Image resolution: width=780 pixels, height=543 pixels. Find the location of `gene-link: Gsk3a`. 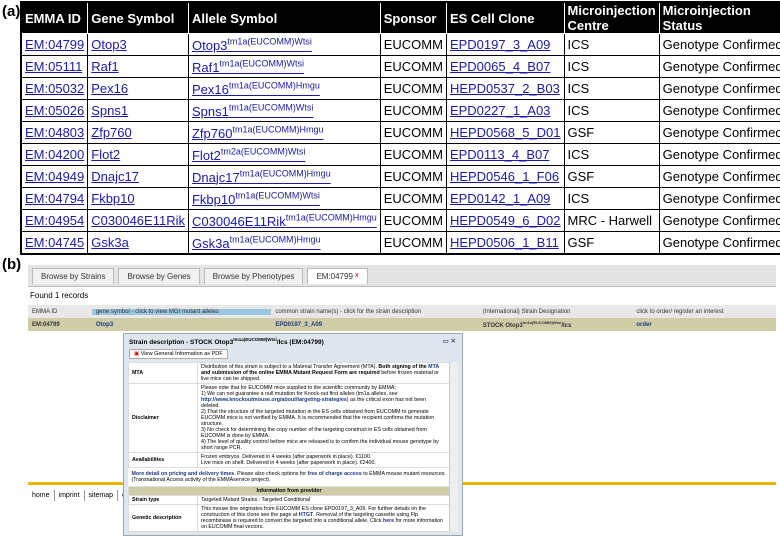

gene-link: Gsk3a is located at coordinates (110, 242).